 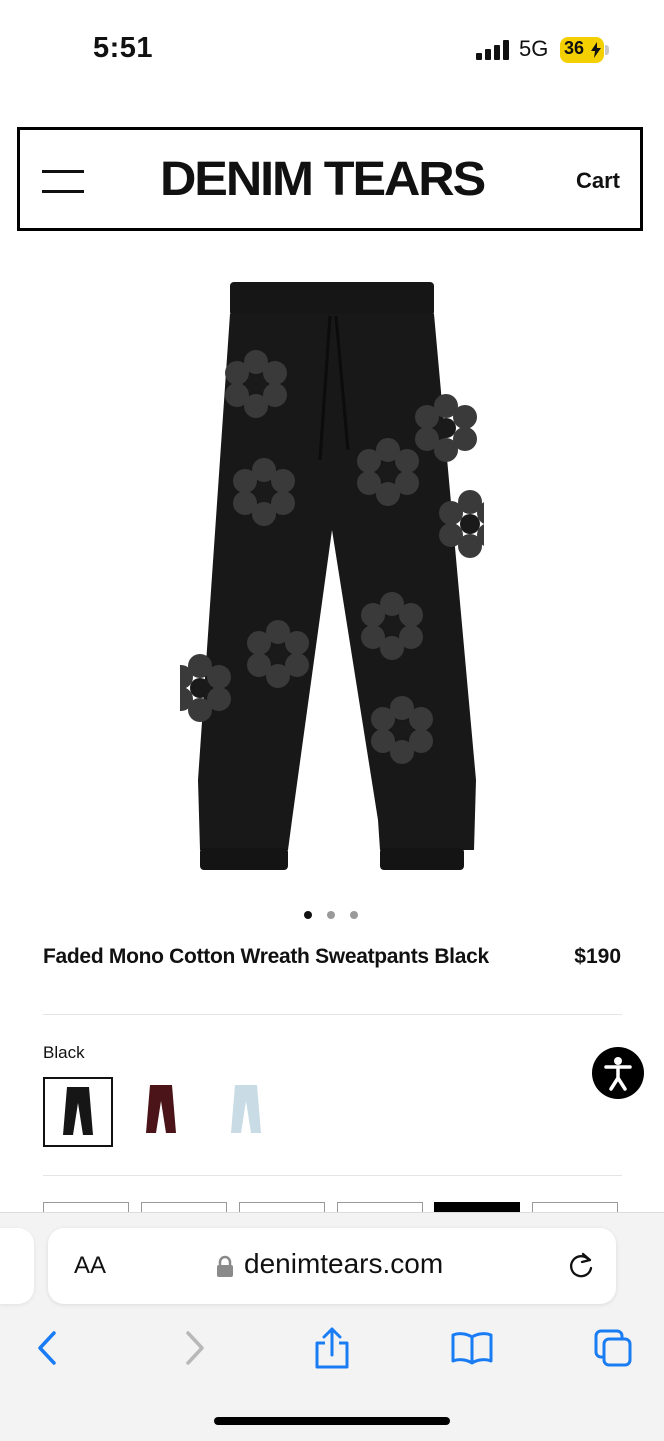 What do you see at coordinates (581, 1266) in the screenshot?
I see `reload-icon` at bounding box center [581, 1266].